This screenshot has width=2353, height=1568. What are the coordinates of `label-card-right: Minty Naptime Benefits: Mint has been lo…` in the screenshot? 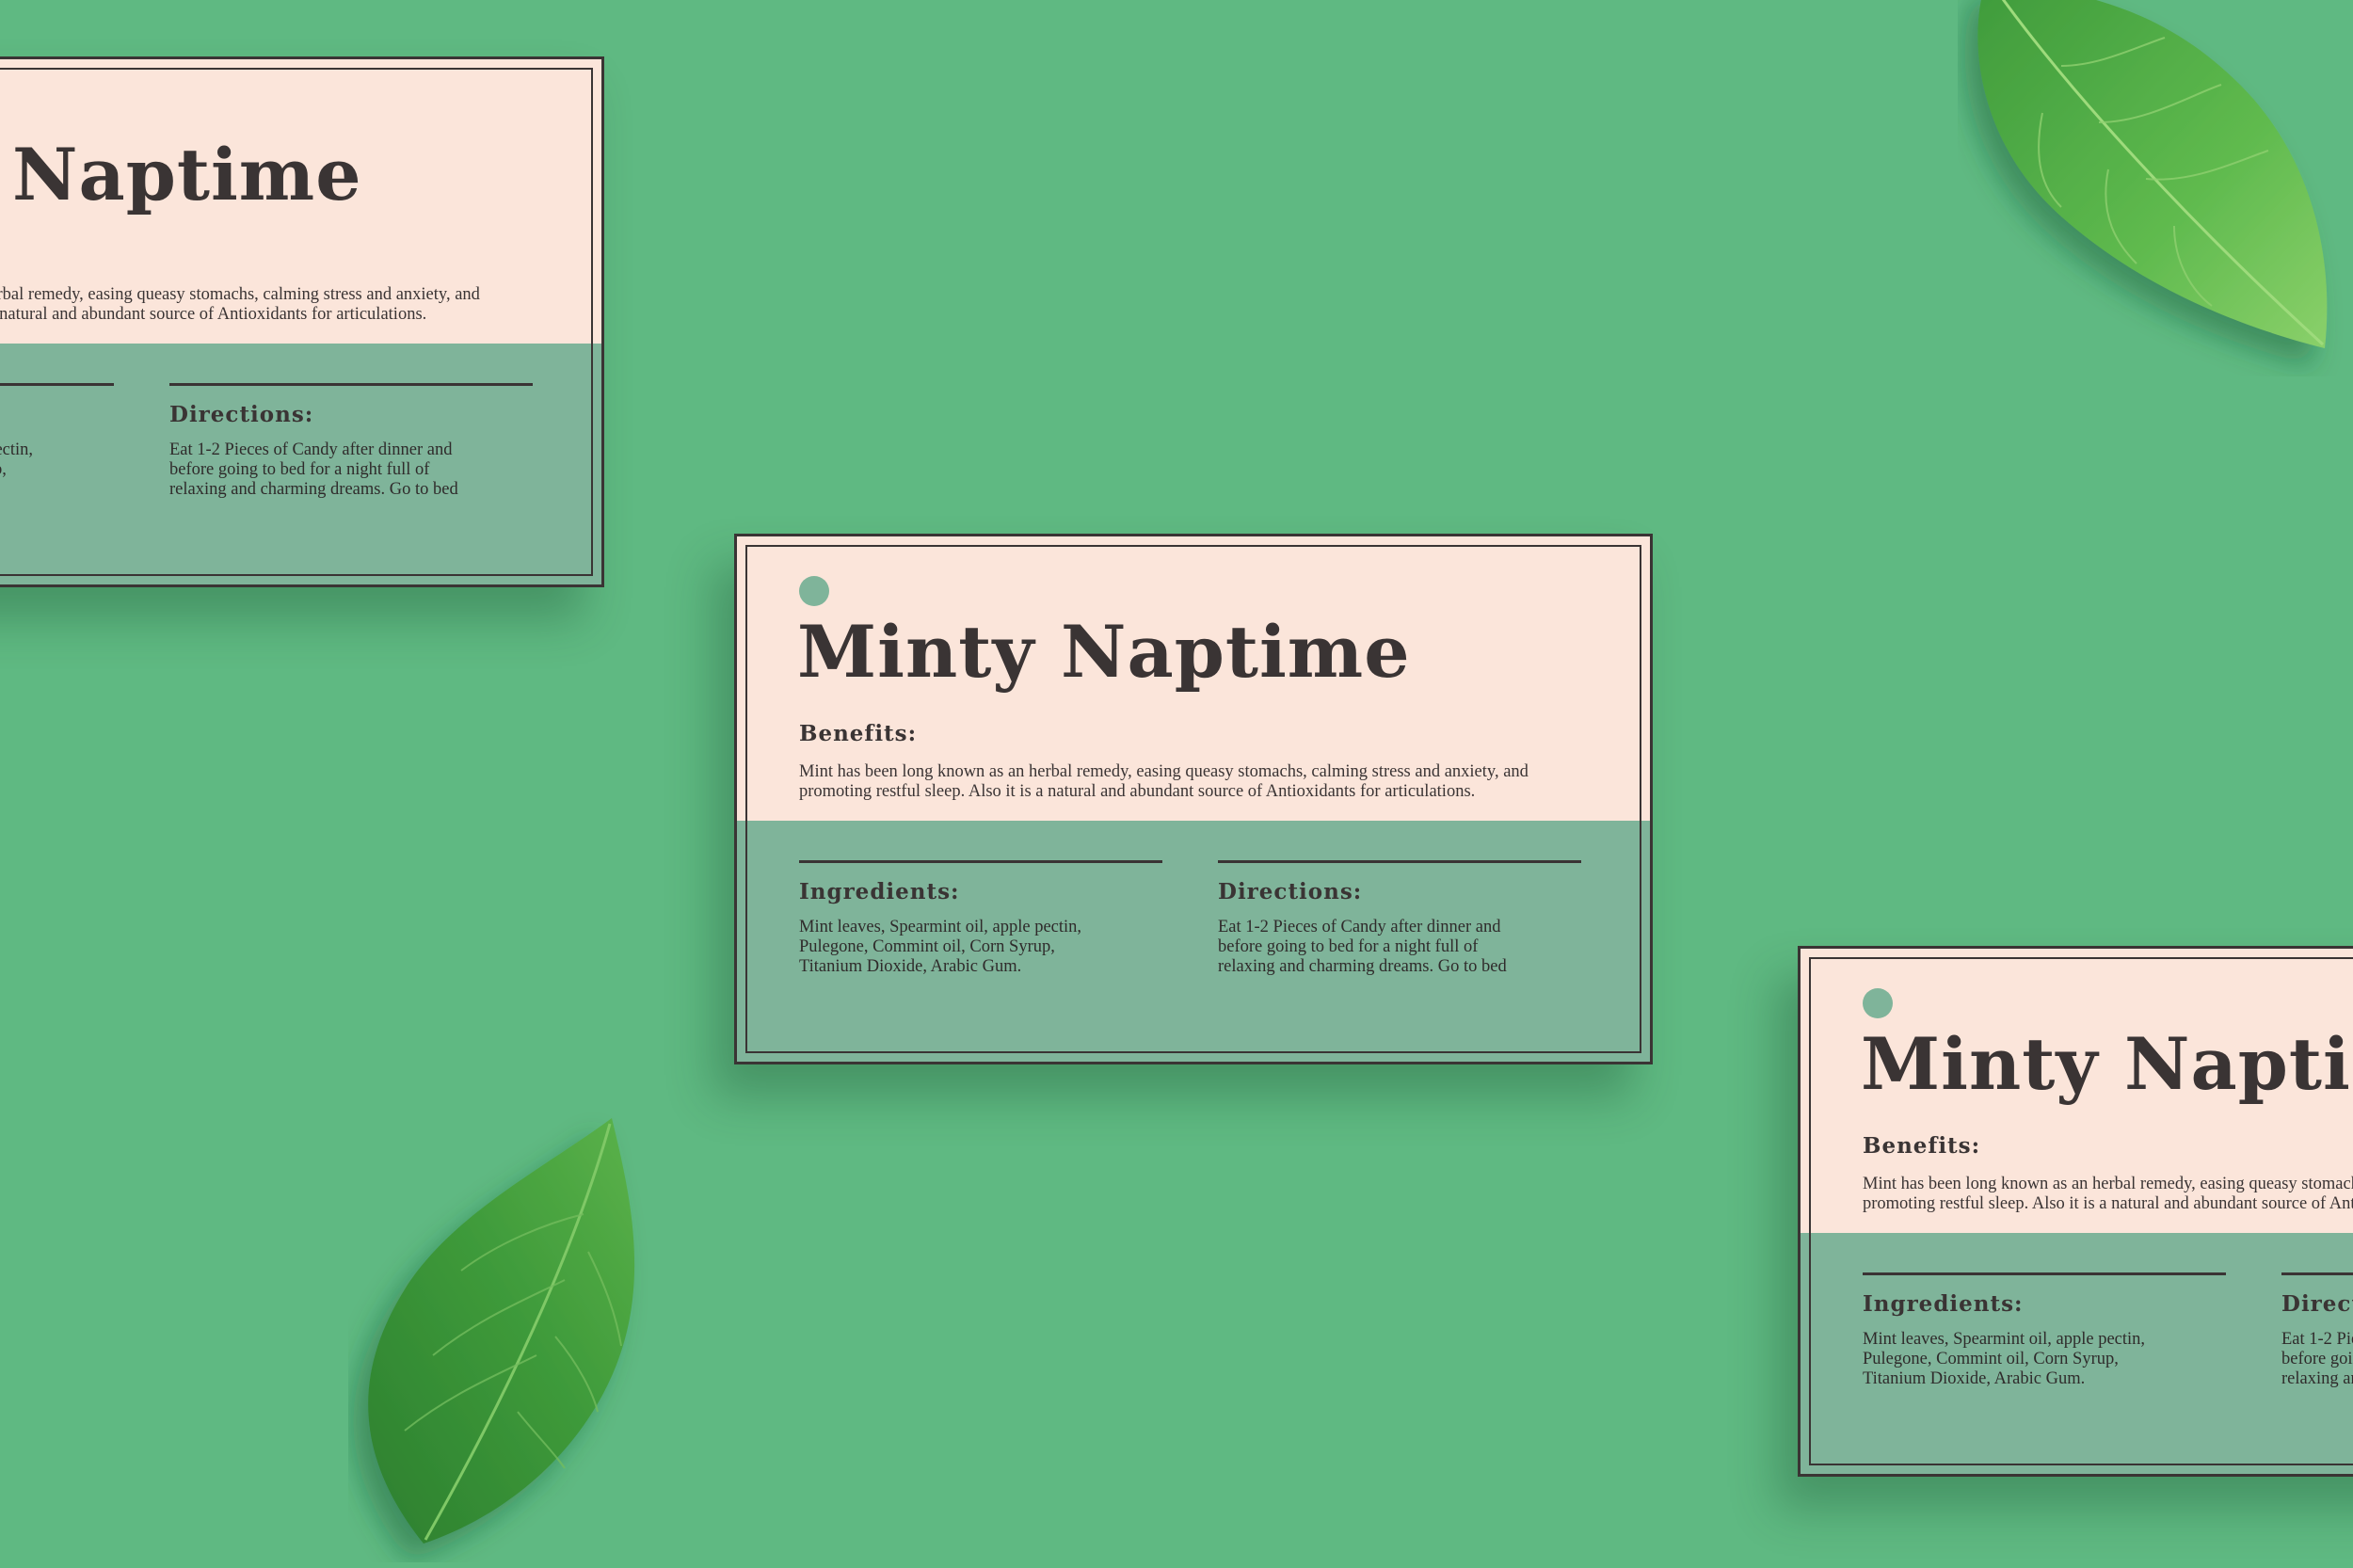 It's located at (2075, 1211).